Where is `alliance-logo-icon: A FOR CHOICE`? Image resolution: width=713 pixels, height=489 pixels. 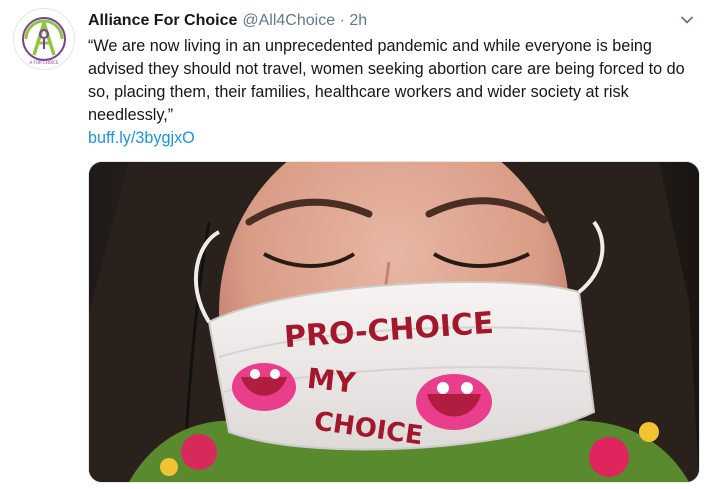 alliance-logo-icon: A FOR CHOICE is located at coordinates (44, 41).